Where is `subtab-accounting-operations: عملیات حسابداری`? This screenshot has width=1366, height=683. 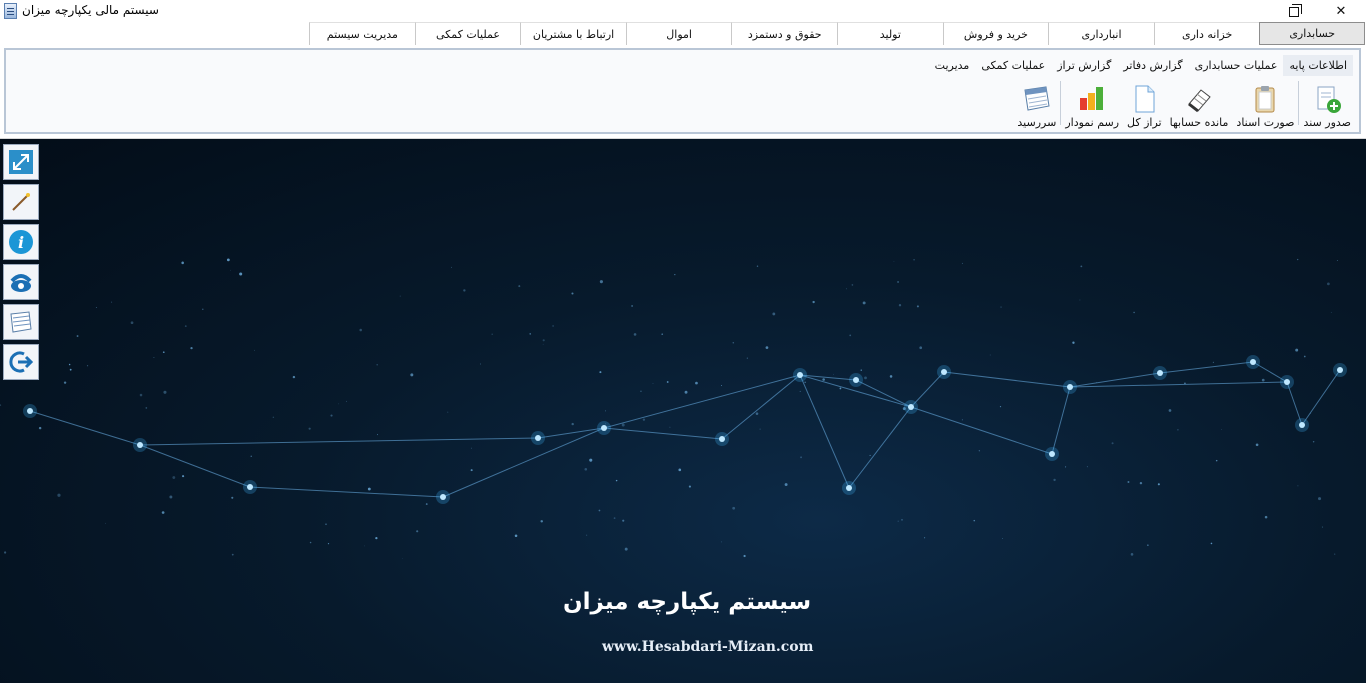 subtab-accounting-operations: عملیات حسابداری is located at coordinates (1236, 65).